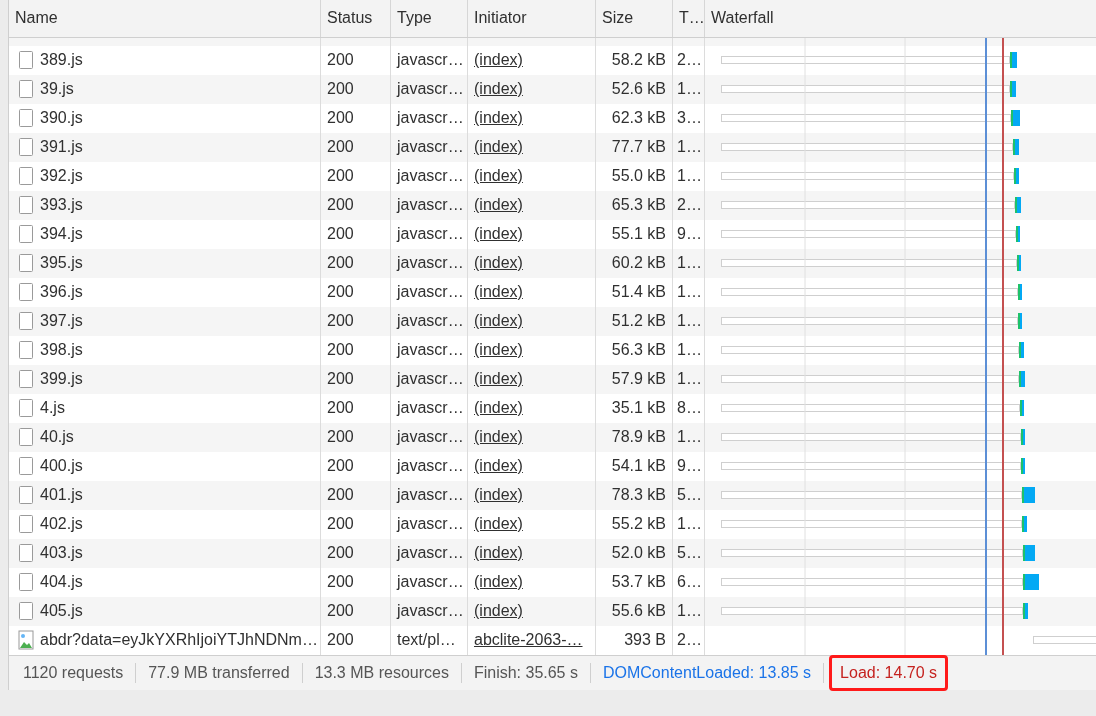 The height and width of the screenshot is (716, 1096). Describe the element at coordinates (61, 553) in the screenshot. I see `file-name: 403.js` at that location.